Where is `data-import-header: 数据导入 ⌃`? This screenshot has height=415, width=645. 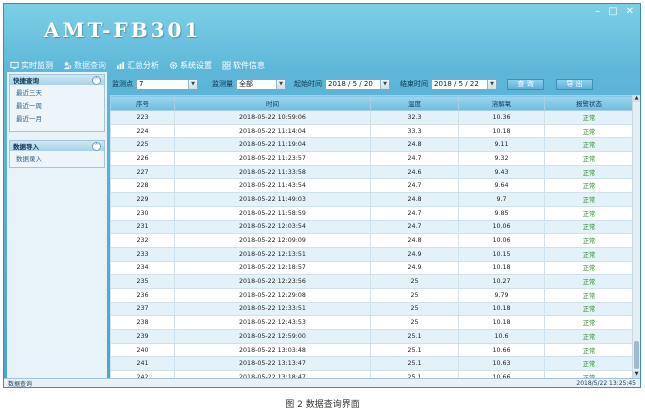
data-import-header: 数据导入 ⌃ is located at coordinates (57, 146).